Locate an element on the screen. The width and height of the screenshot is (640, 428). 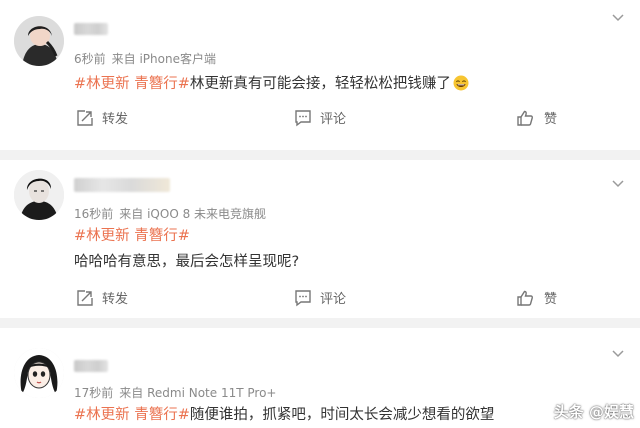
post-time: 16秒前 is located at coordinates (94, 214).